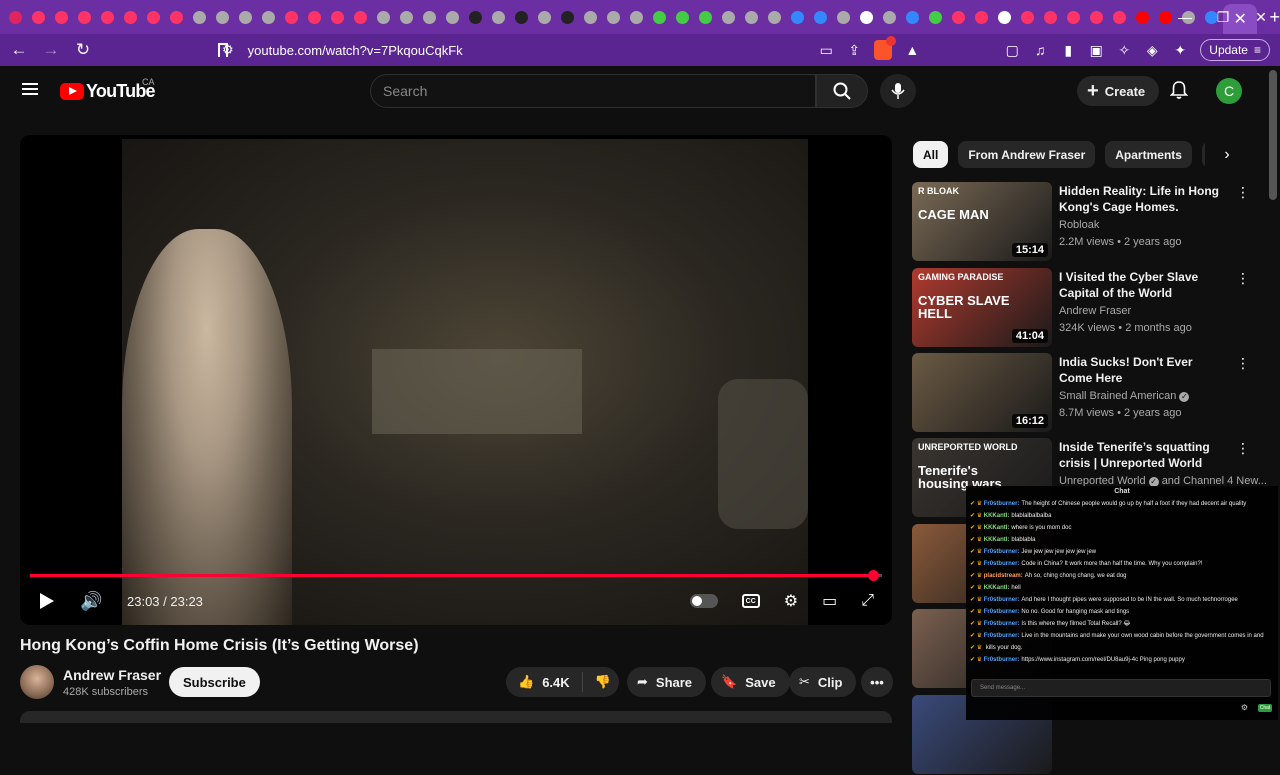  Describe the element at coordinates (1095, 311) in the screenshot. I see `recommended-channel-name: Andrew Fraser` at that location.